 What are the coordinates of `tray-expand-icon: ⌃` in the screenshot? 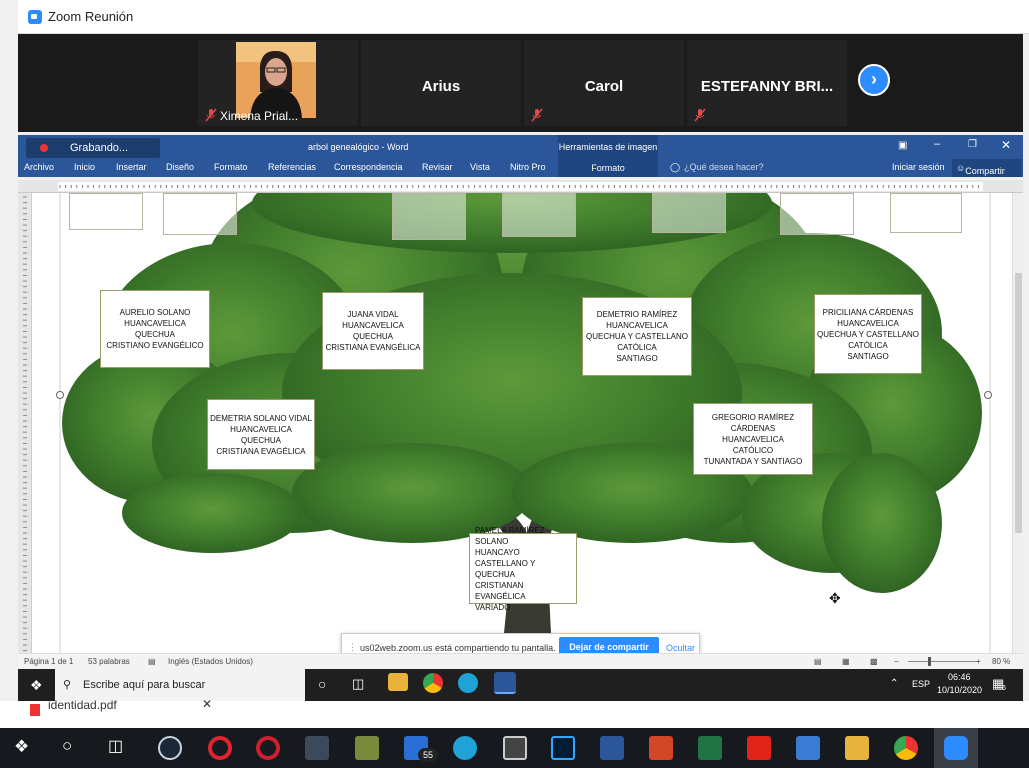 It's located at (894, 683).